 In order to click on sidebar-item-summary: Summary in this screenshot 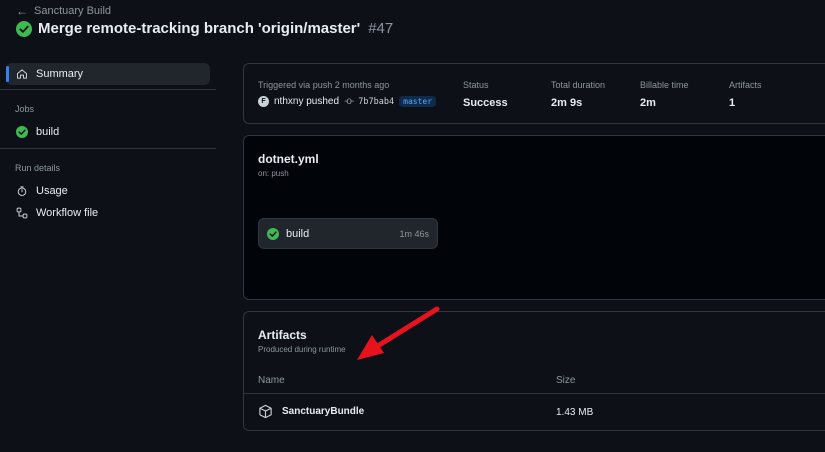, I will do `click(108, 74)`.